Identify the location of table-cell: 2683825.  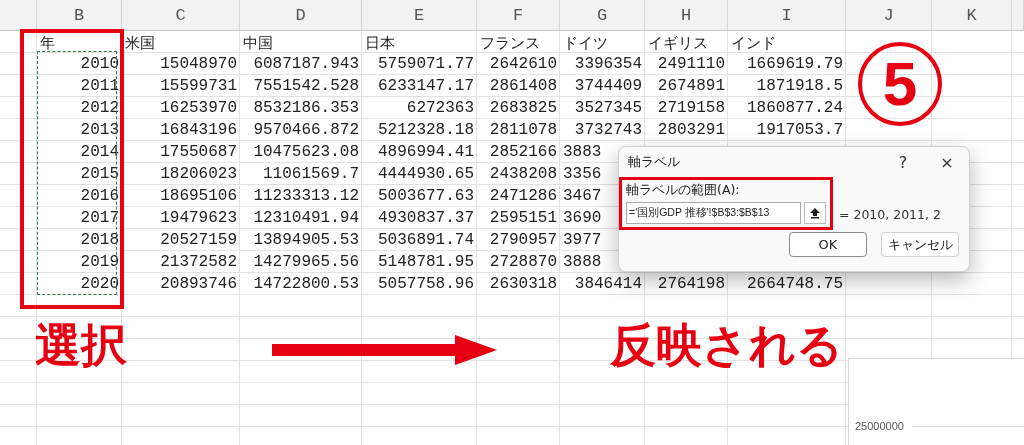
(523, 108).